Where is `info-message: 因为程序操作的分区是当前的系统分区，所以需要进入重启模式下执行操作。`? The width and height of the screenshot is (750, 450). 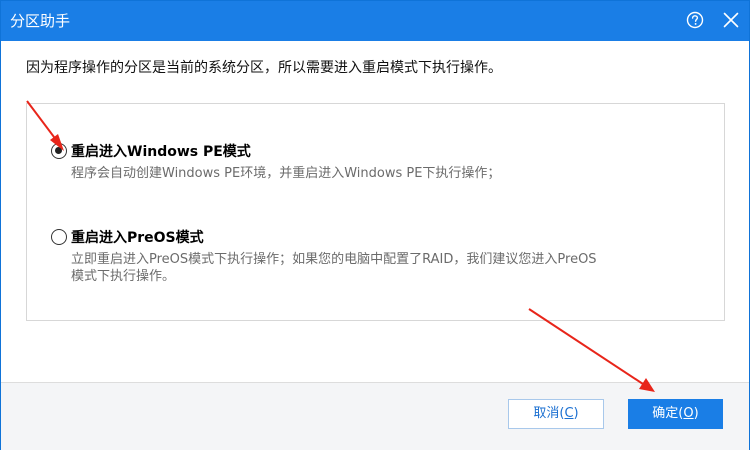 info-message: 因为程序操作的分区是当前的系统分区，所以需要进入重启模式下执行操作。 is located at coordinates (264, 68).